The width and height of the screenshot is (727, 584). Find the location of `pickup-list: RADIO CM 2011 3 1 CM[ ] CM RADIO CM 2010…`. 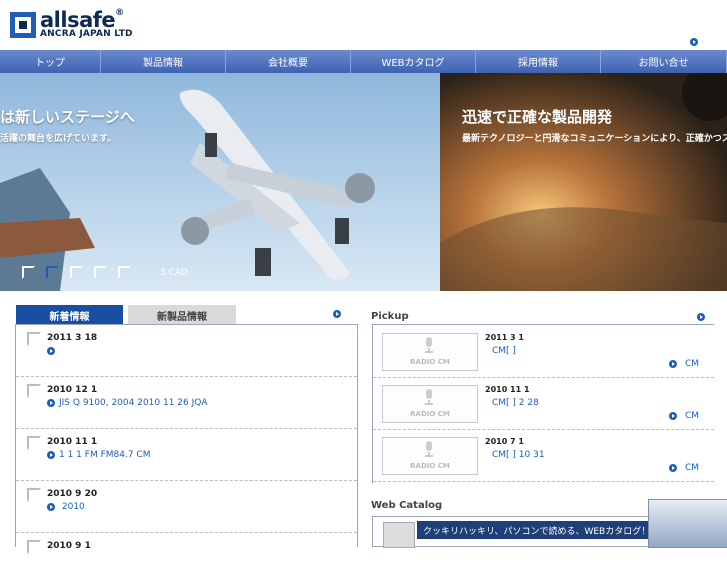

pickup-list: RADIO CM 2011 3 1 CM[ ] CM RADIO CM 2010… is located at coordinates (543, 403).